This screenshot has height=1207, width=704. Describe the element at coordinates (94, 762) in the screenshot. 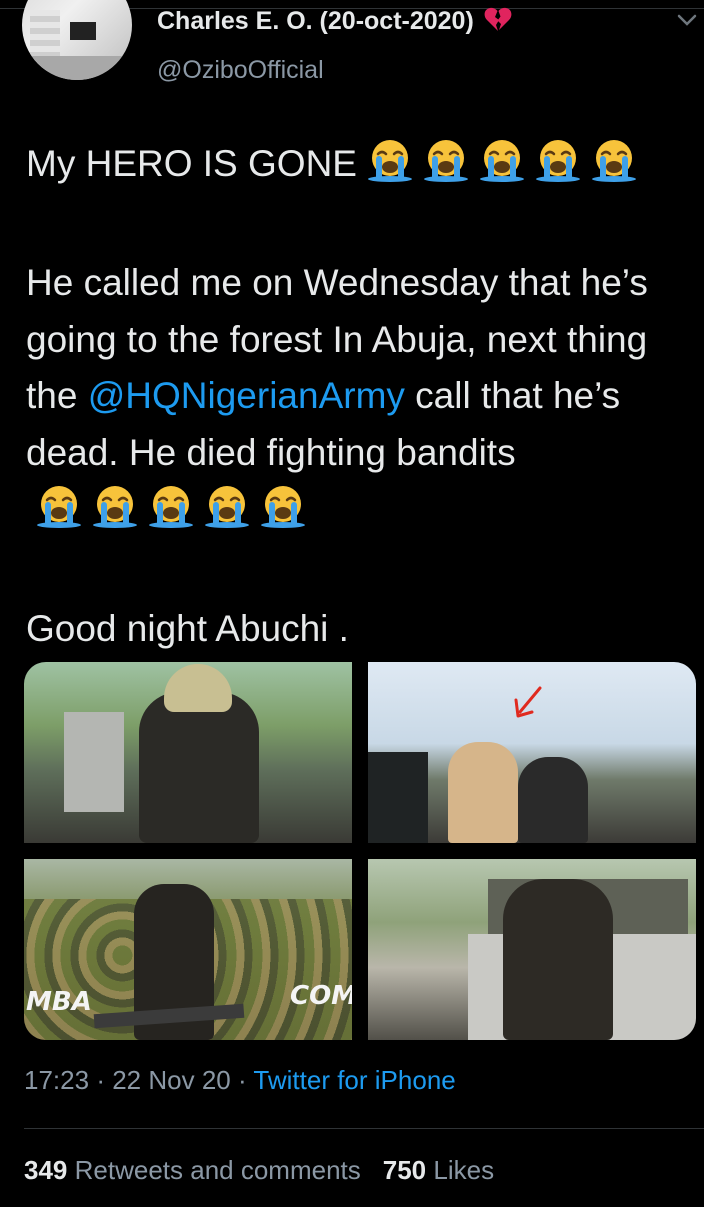

I see `photo-1-vehicle` at that location.